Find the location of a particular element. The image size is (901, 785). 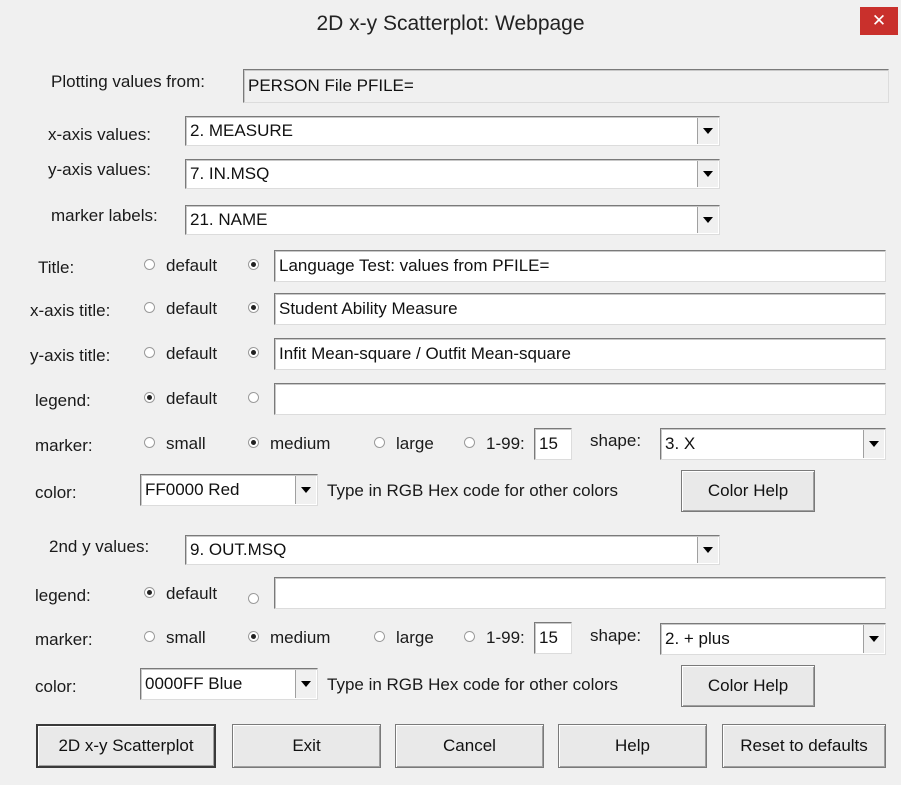

second-legend-default-label: default is located at coordinates (192, 593).